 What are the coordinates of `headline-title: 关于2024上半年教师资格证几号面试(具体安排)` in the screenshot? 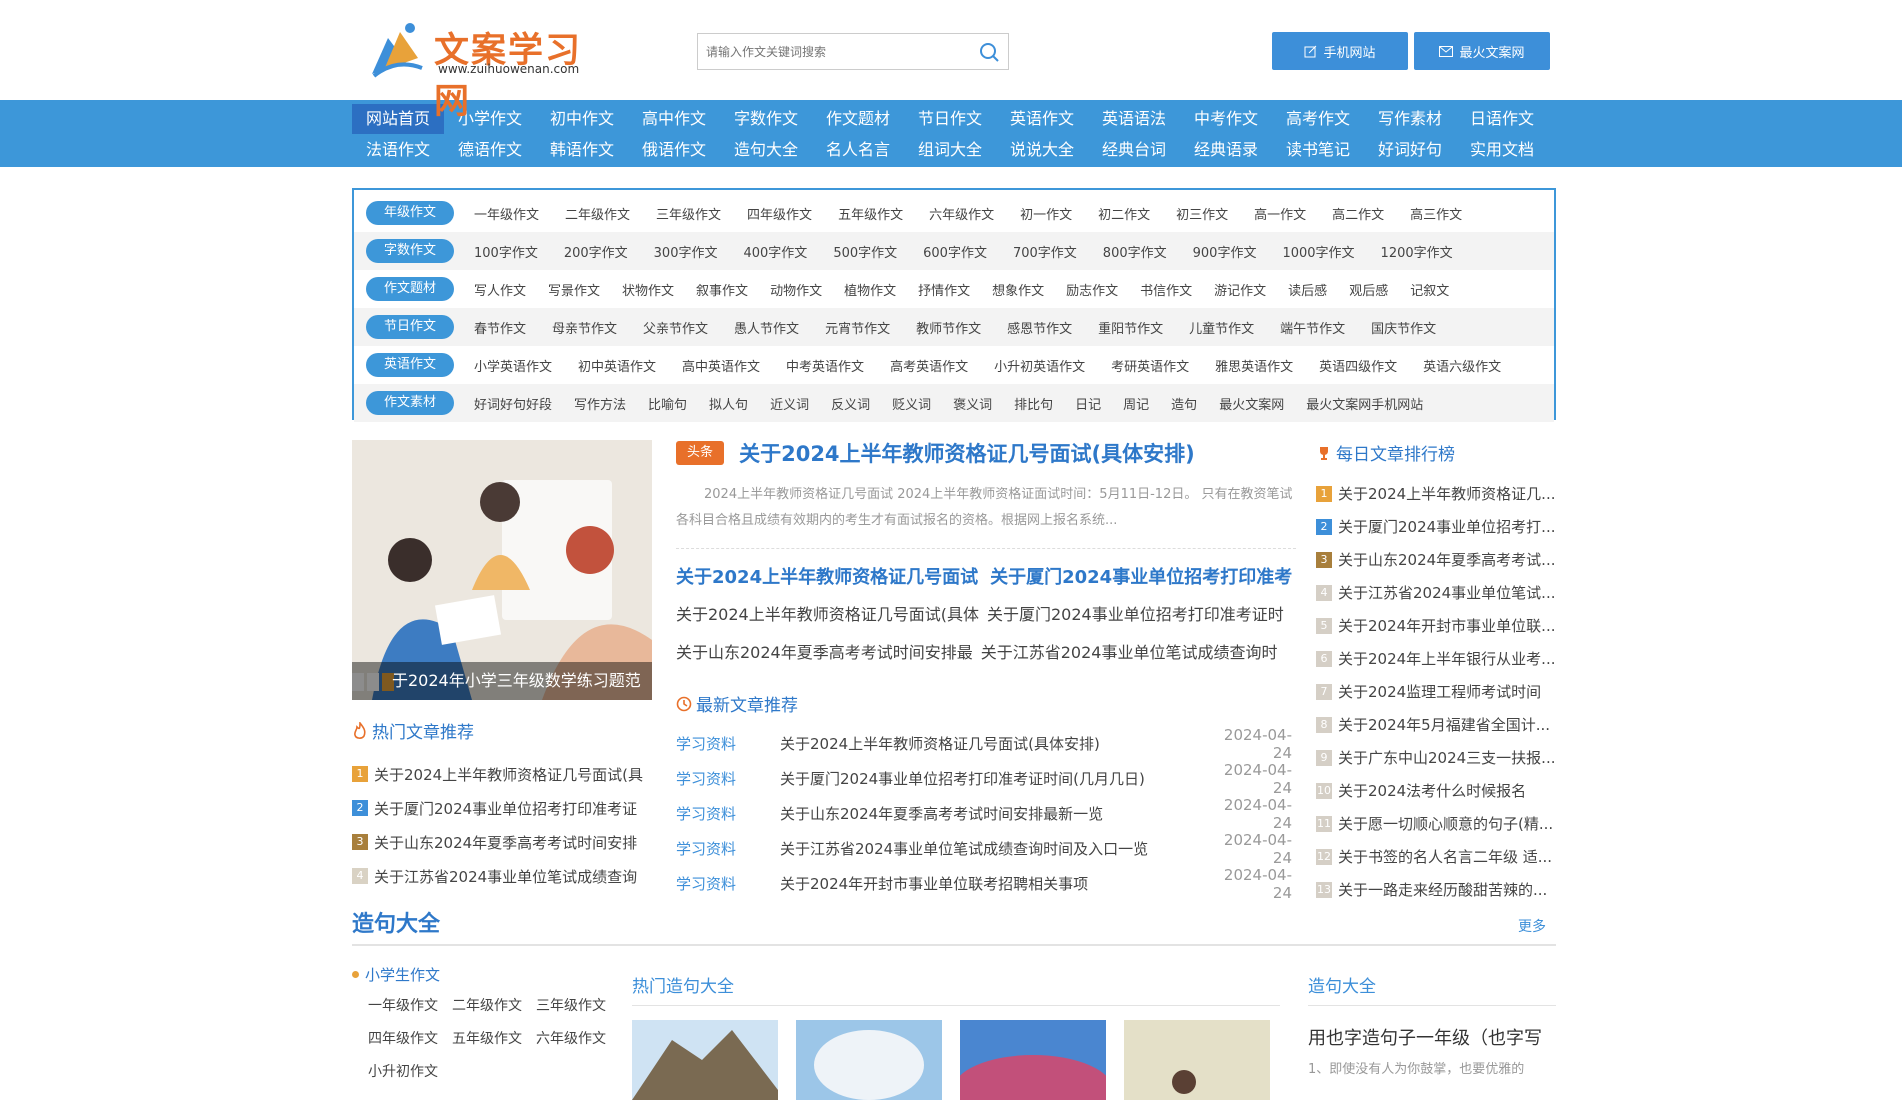 It's located at (967, 454).